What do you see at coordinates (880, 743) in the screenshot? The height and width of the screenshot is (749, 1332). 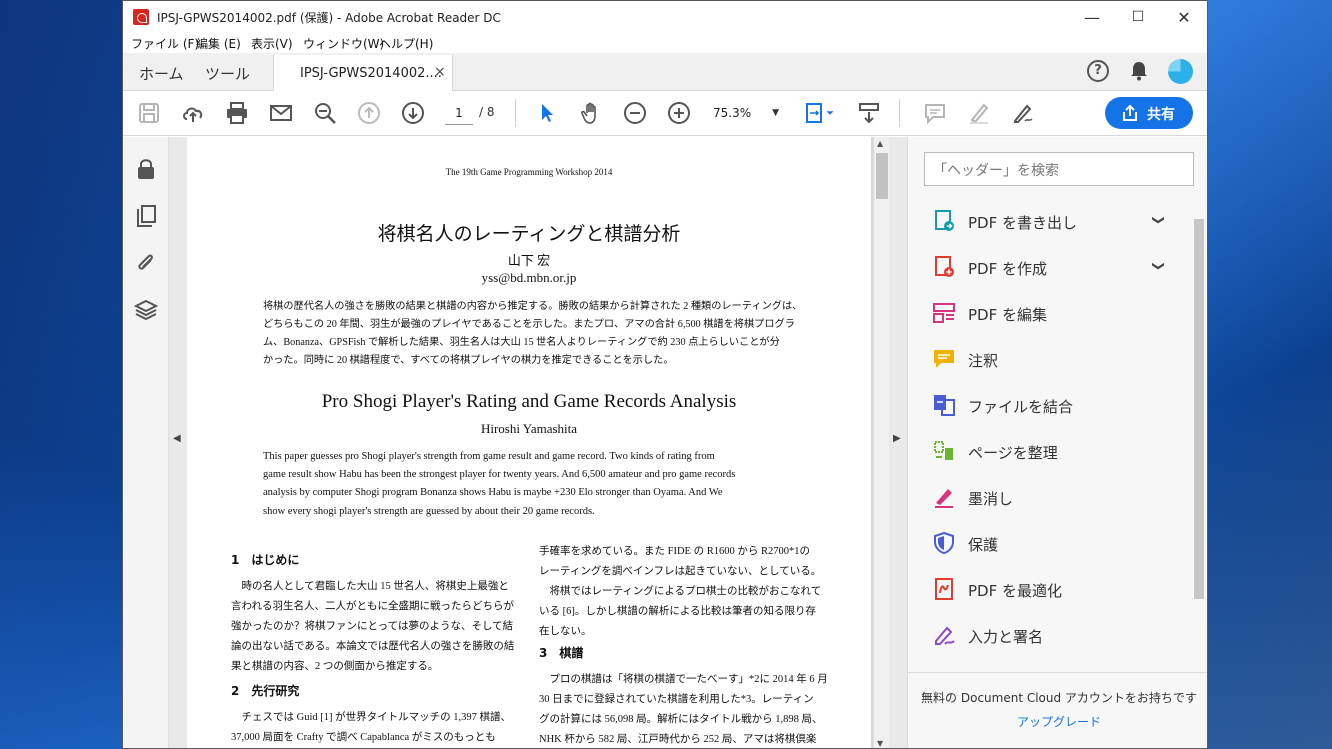 I see `scroll-down-icon: ▼` at bounding box center [880, 743].